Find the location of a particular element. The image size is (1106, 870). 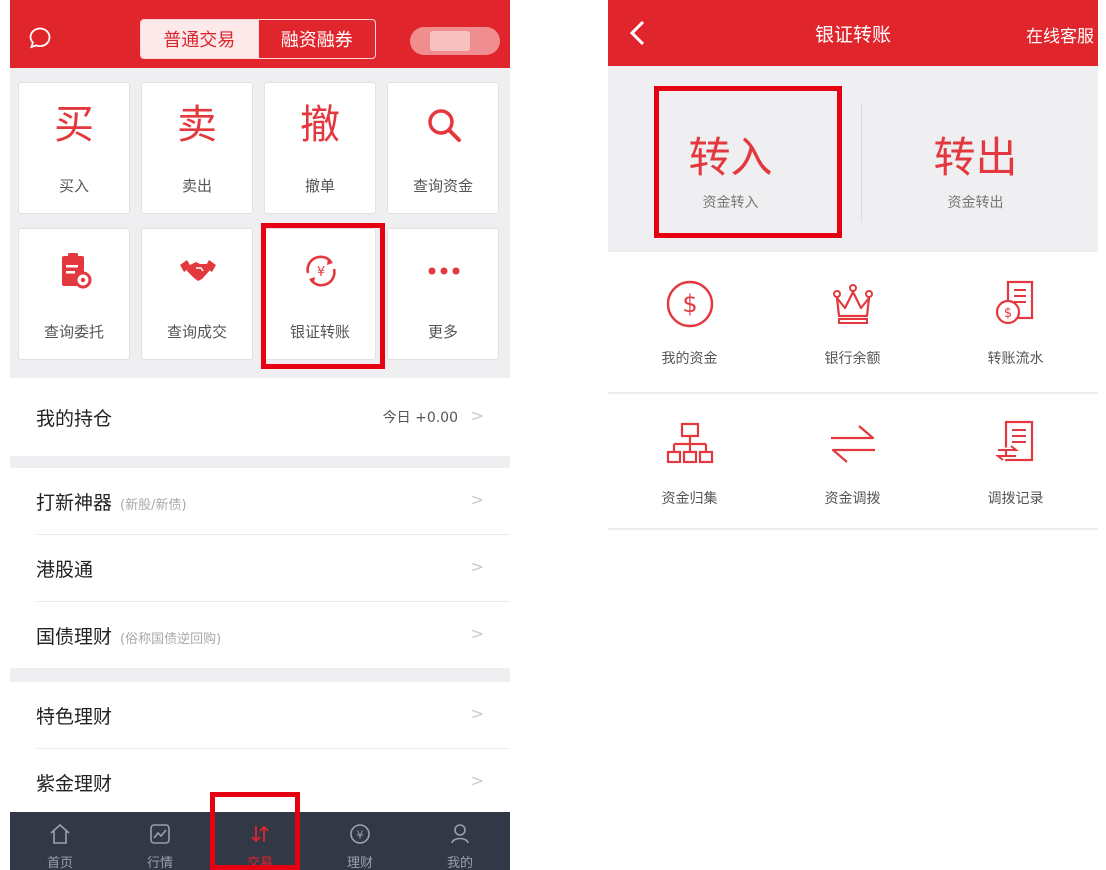

fund-allocation-label: 资金调拨 is located at coordinates (852, 499).